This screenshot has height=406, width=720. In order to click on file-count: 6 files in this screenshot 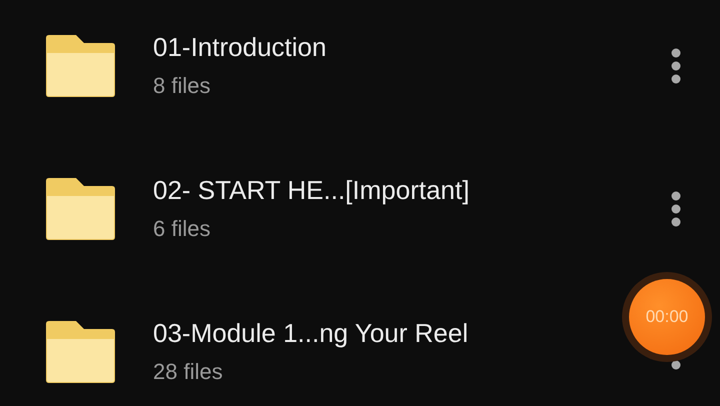, I will do `click(182, 229)`.